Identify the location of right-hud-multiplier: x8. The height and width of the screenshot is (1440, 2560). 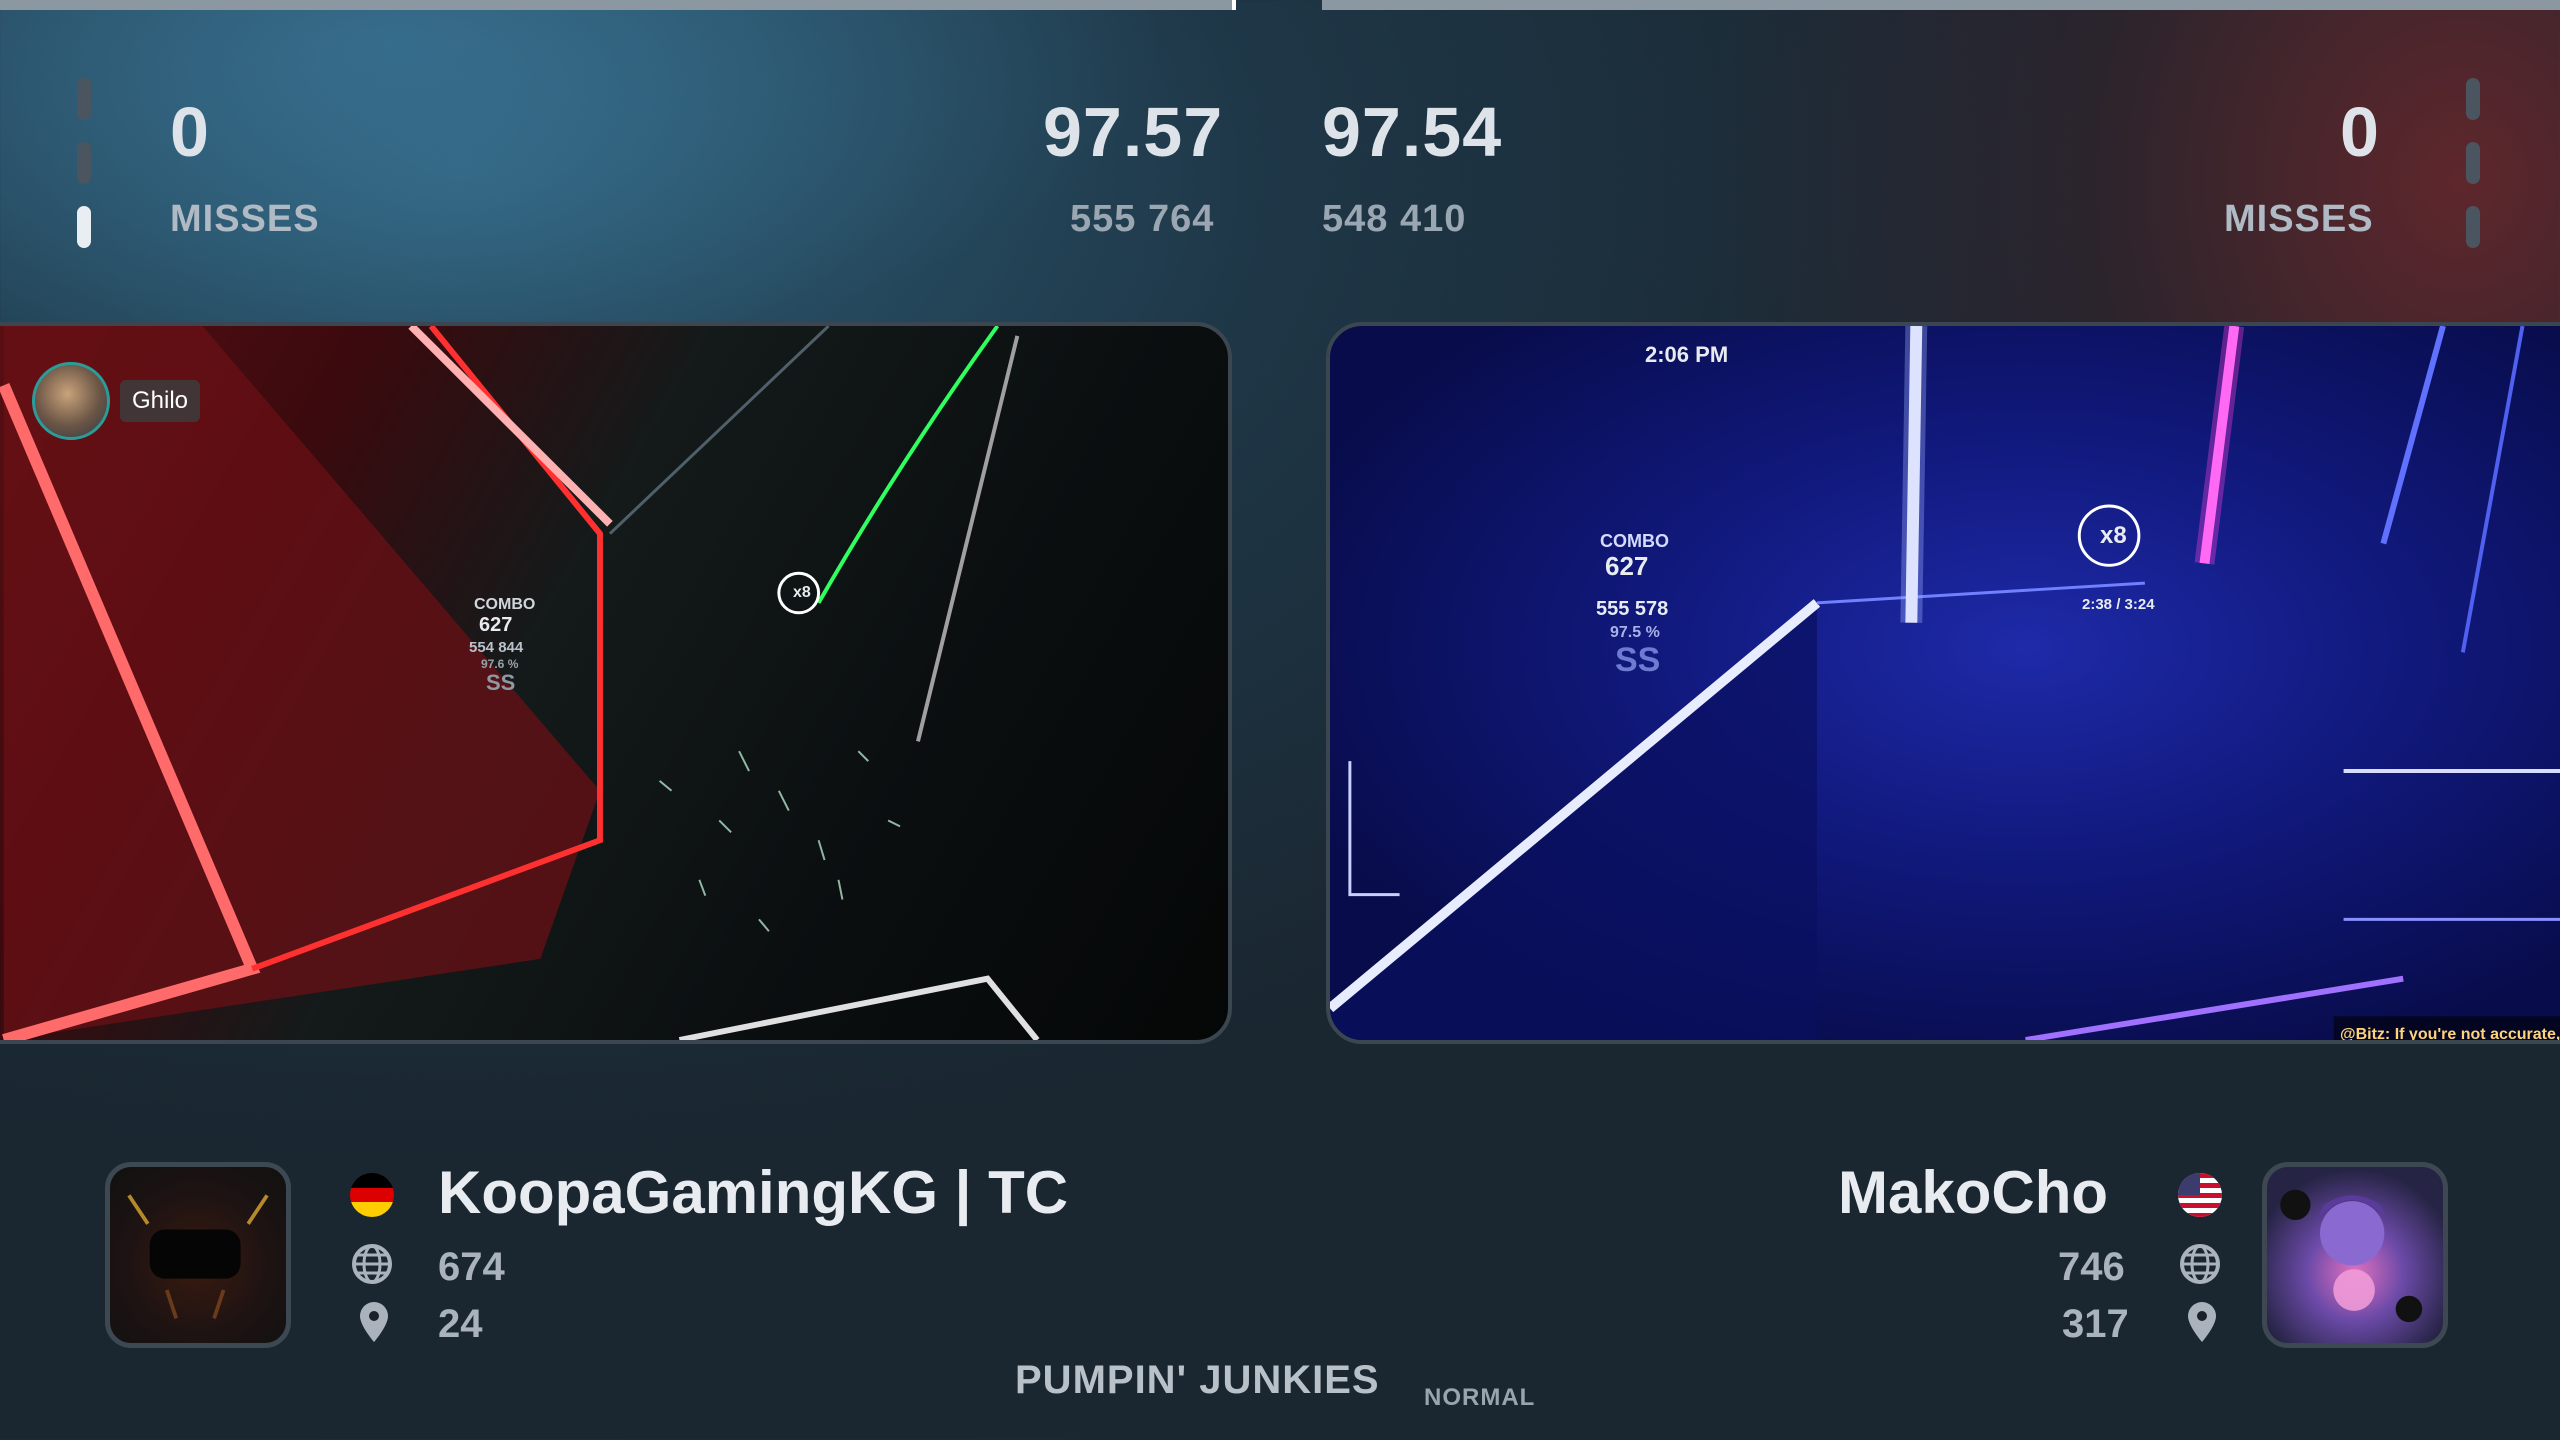
(2113, 535).